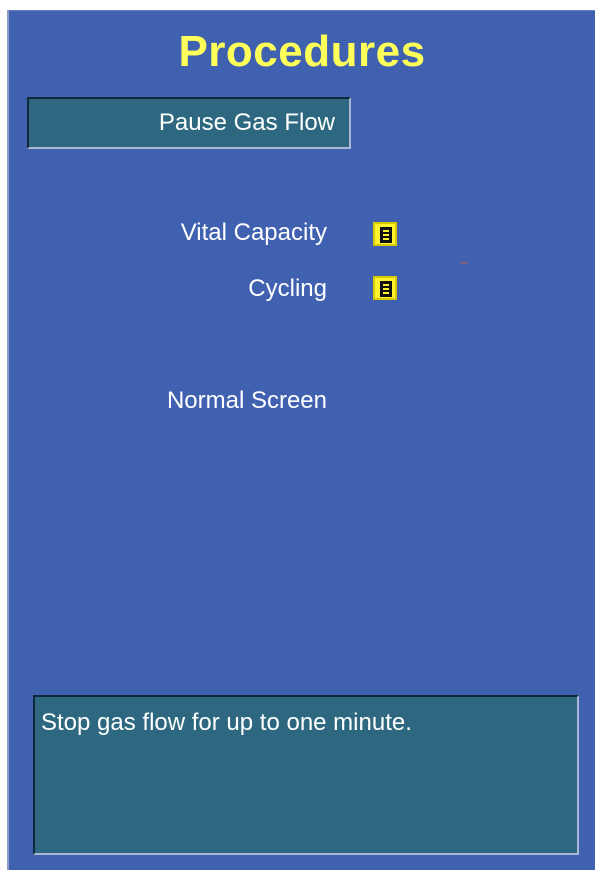  I want to click on cycling-item: Cycling, so click(287, 289).